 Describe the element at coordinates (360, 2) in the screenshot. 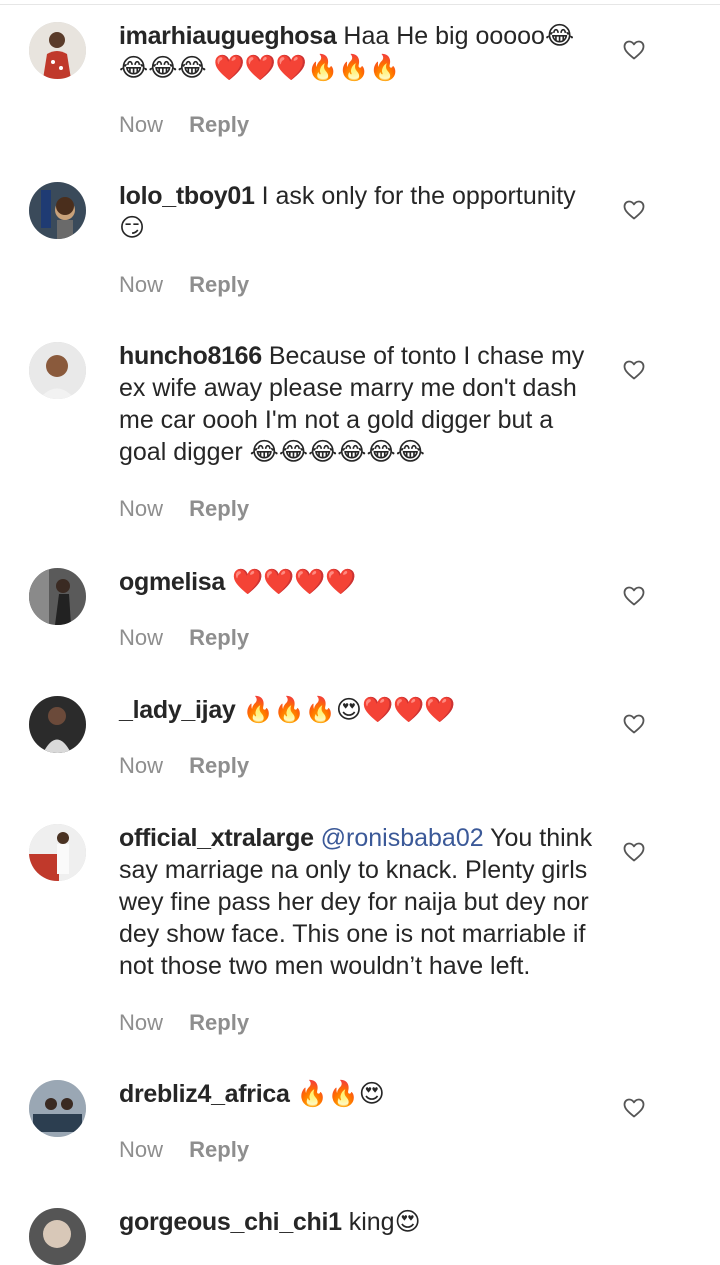

I see `top-divider` at that location.